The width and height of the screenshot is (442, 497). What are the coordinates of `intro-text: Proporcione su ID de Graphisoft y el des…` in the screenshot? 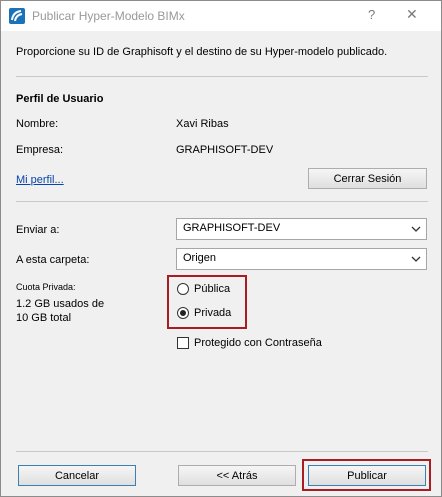 It's located at (202, 52).